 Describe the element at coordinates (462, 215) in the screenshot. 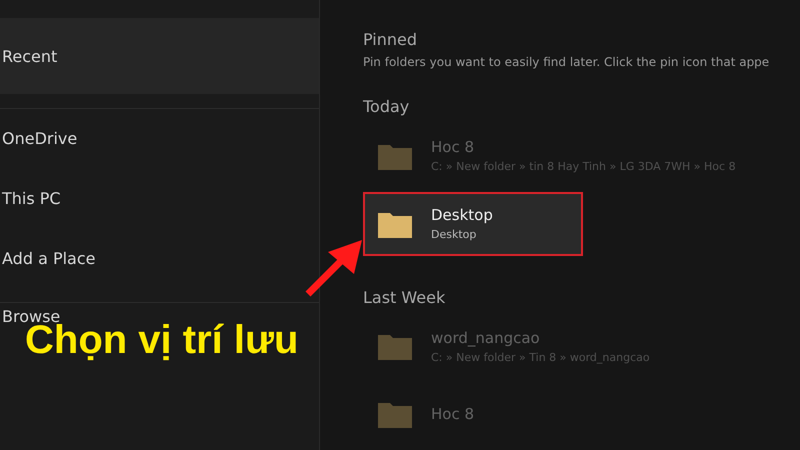

I see `folder-name: Desktop` at that location.